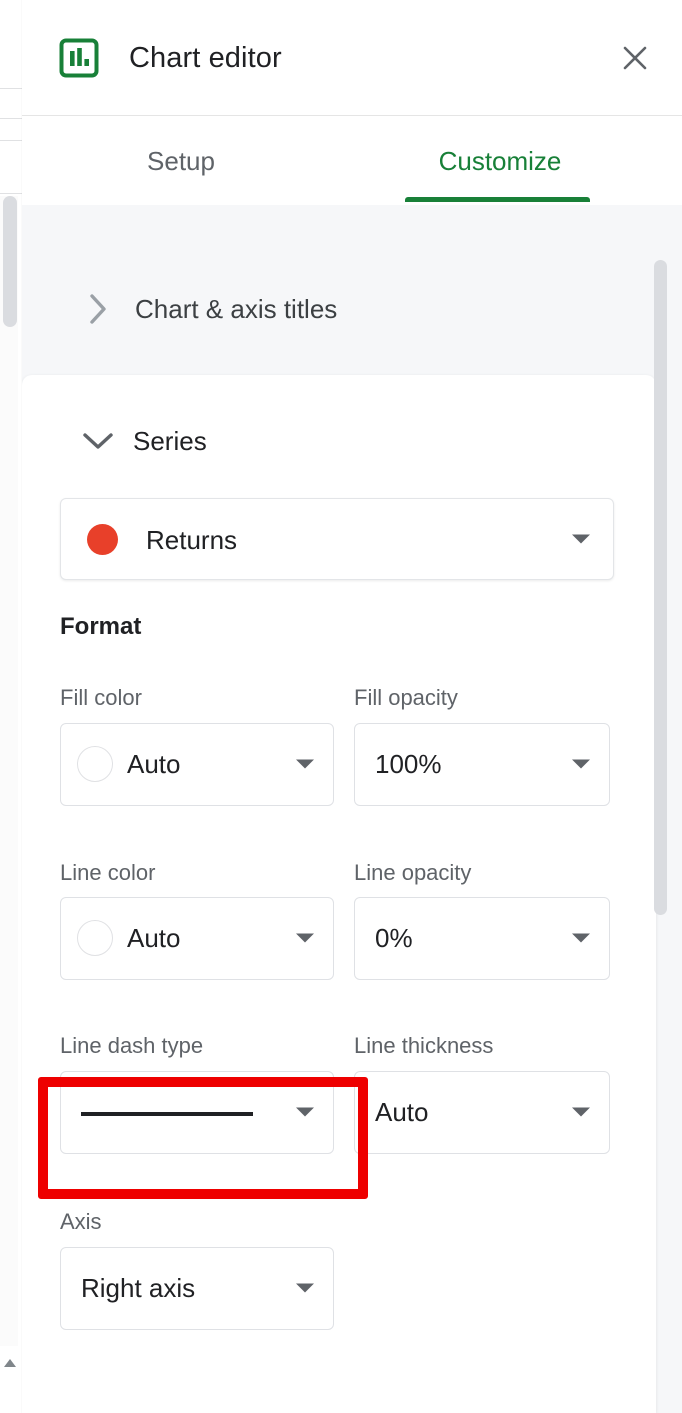 This screenshot has height=1413, width=682. Describe the element at coordinates (635, 58) in the screenshot. I see `close-icon` at that location.